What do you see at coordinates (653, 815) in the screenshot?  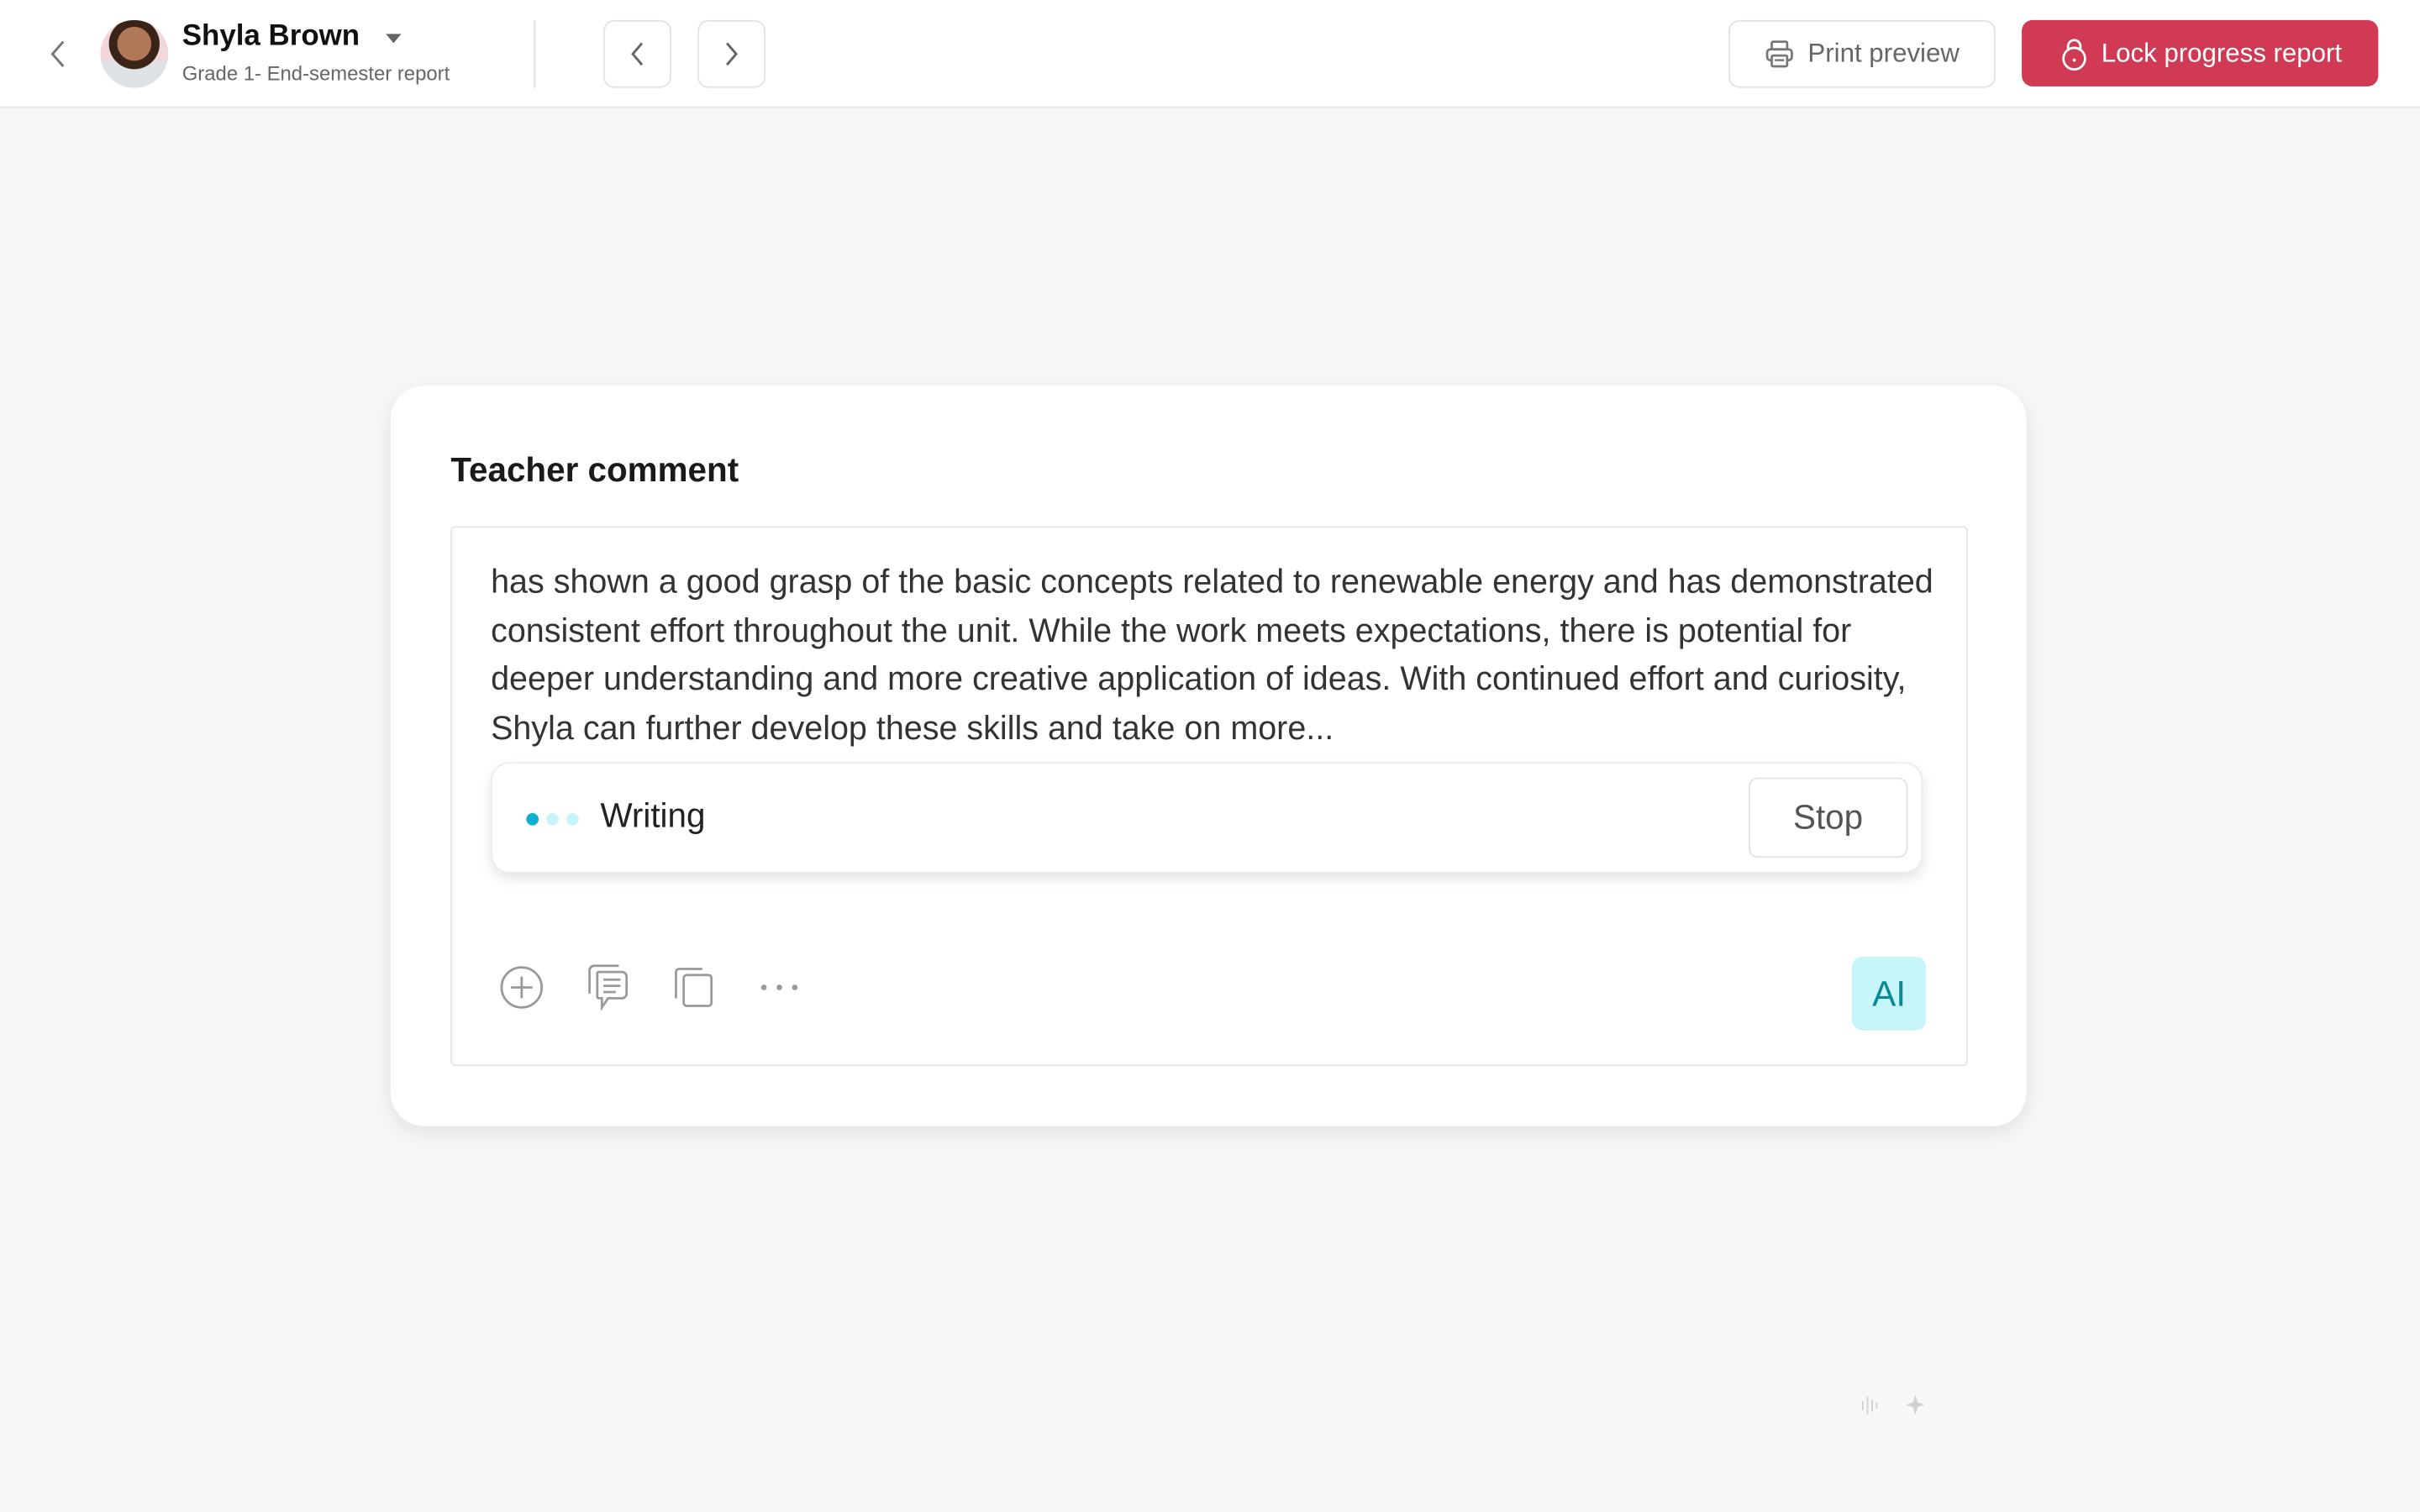 I see `writing-status: Writing` at bounding box center [653, 815].